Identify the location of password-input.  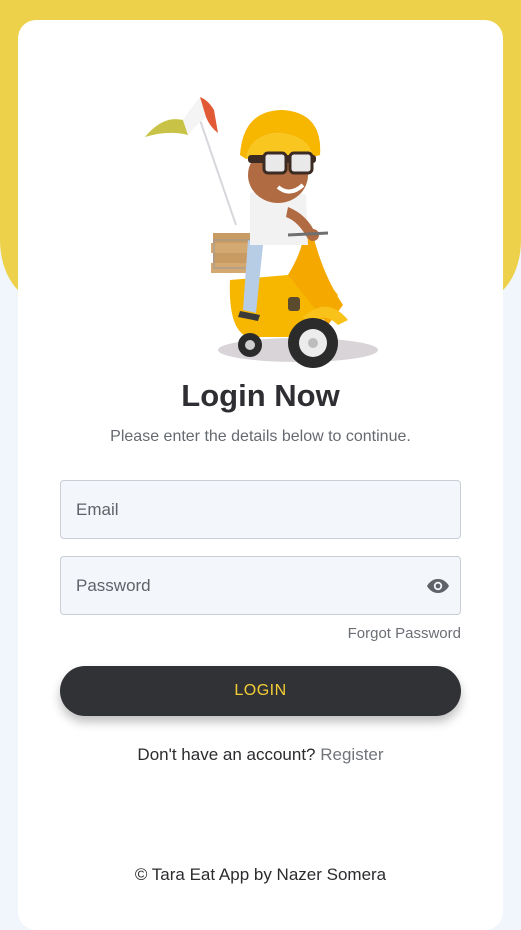
(260, 585).